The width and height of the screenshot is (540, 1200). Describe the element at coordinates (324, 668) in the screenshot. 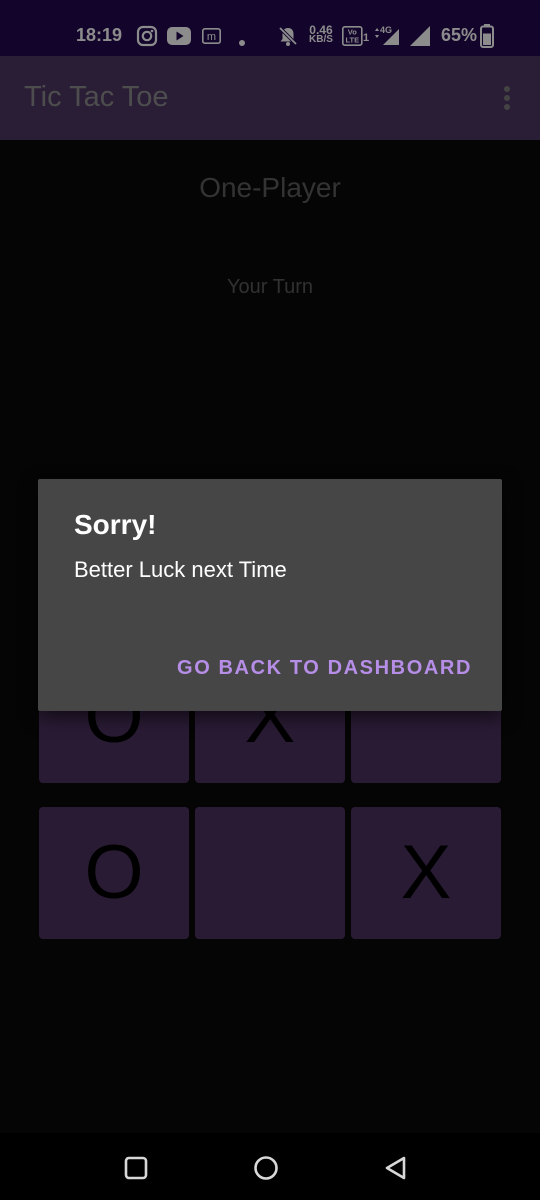

I see `go-back-to-dashboard-button: GO BACK TO DASHBOARD` at that location.